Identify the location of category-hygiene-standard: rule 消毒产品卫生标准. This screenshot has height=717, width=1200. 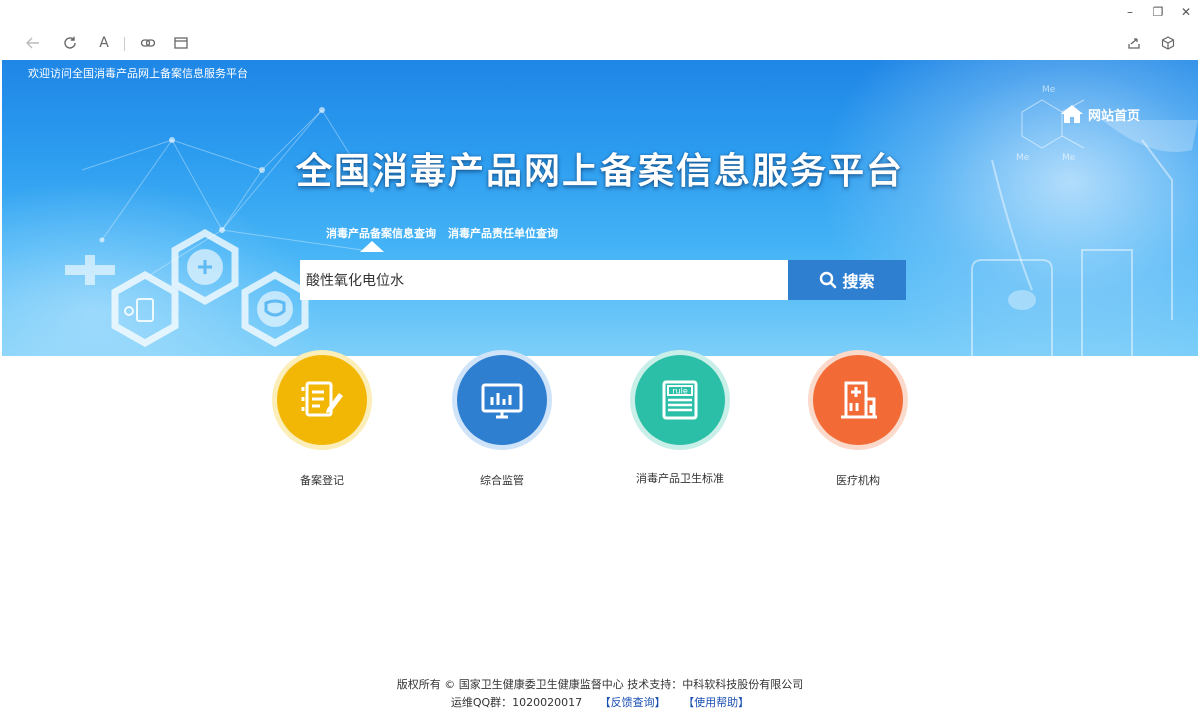
(680, 418).